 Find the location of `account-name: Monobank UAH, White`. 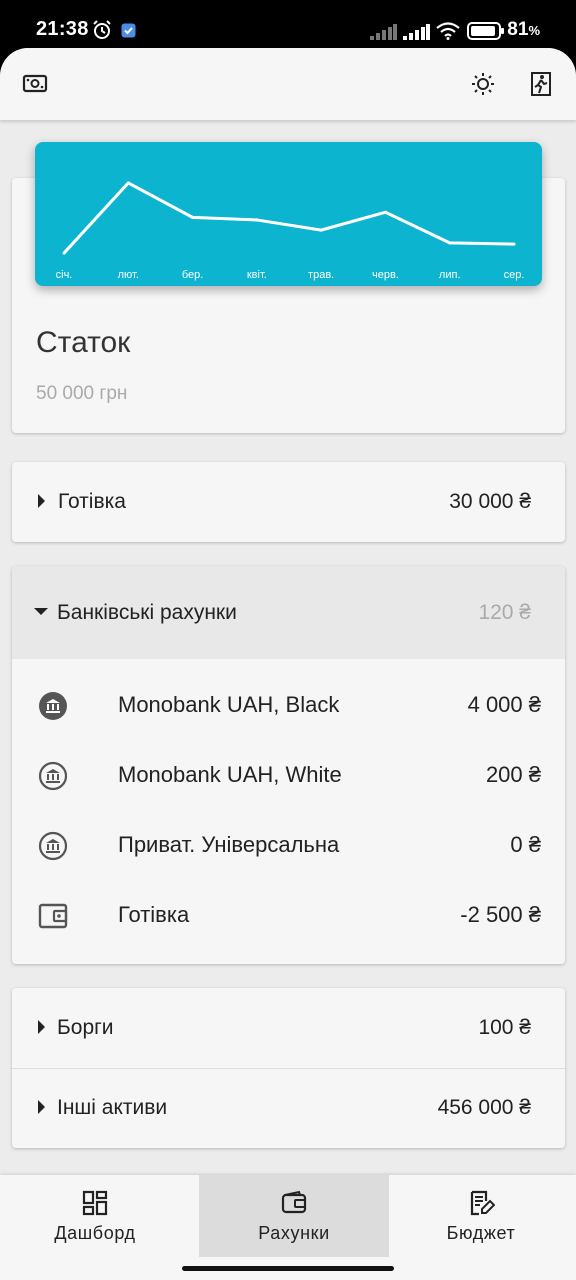

account-name: Monobank UAH, White is located at coordinates (230, 774).